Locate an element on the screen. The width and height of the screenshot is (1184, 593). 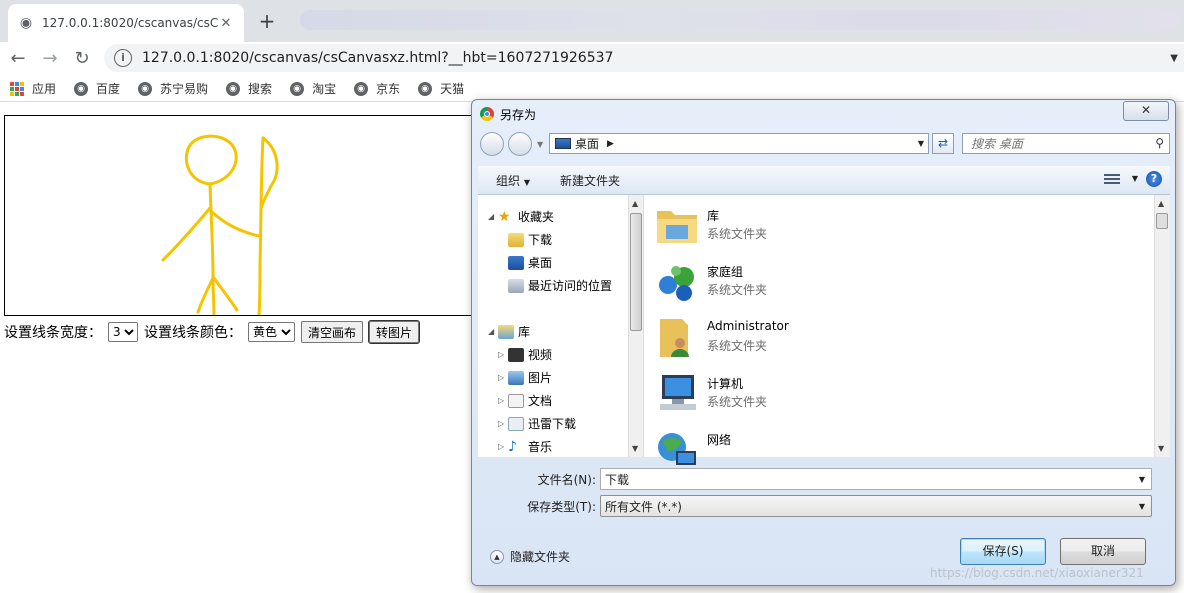
file-item-library: 库 系统文件夹 is located at coordinates (804, 226).